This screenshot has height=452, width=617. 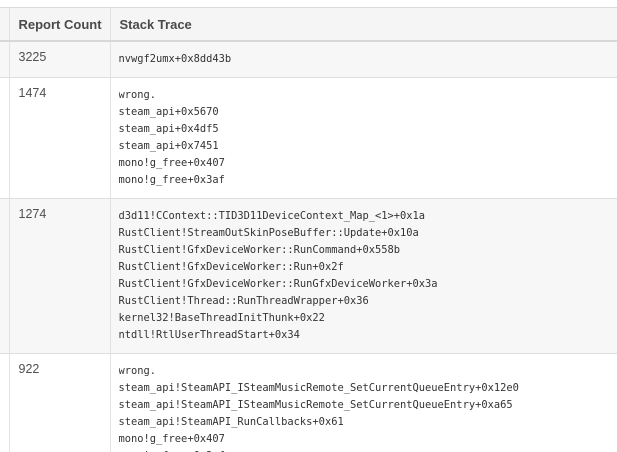 I want to click on report-count-cell: 1474, so click(x=59, y=138).